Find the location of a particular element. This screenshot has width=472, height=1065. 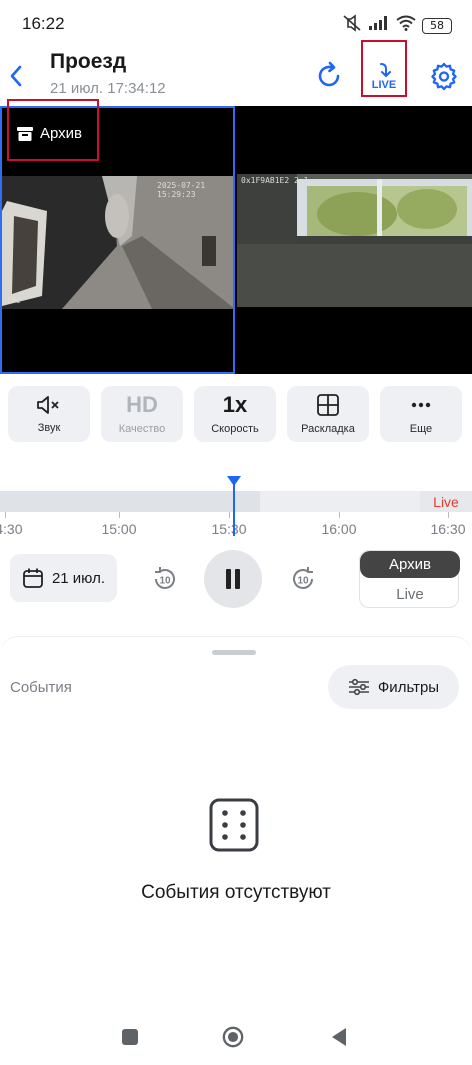

pause-button is located at coordinates (233, 579).